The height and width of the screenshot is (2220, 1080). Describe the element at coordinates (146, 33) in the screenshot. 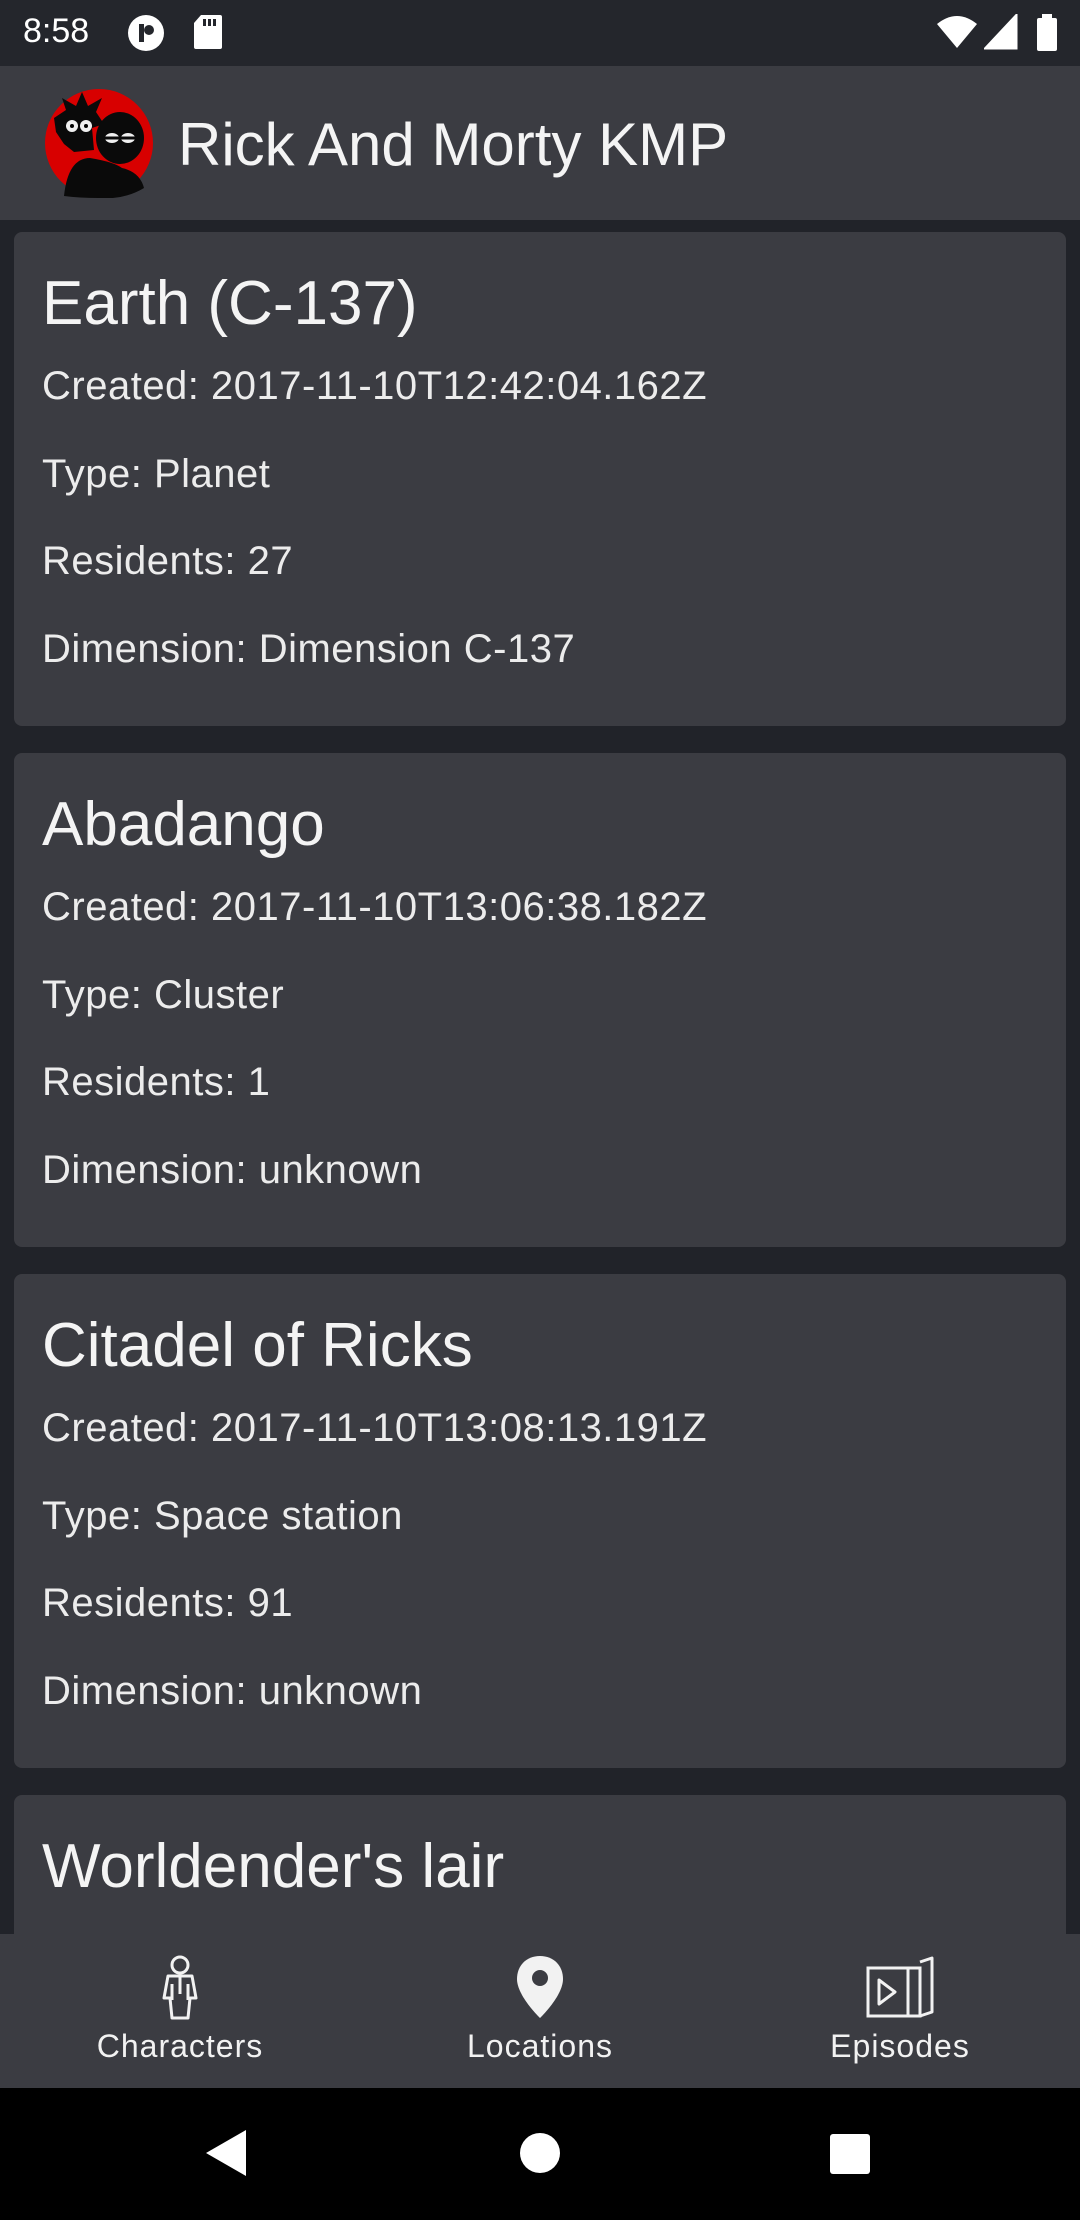

I see `privacy-icon` at that location.